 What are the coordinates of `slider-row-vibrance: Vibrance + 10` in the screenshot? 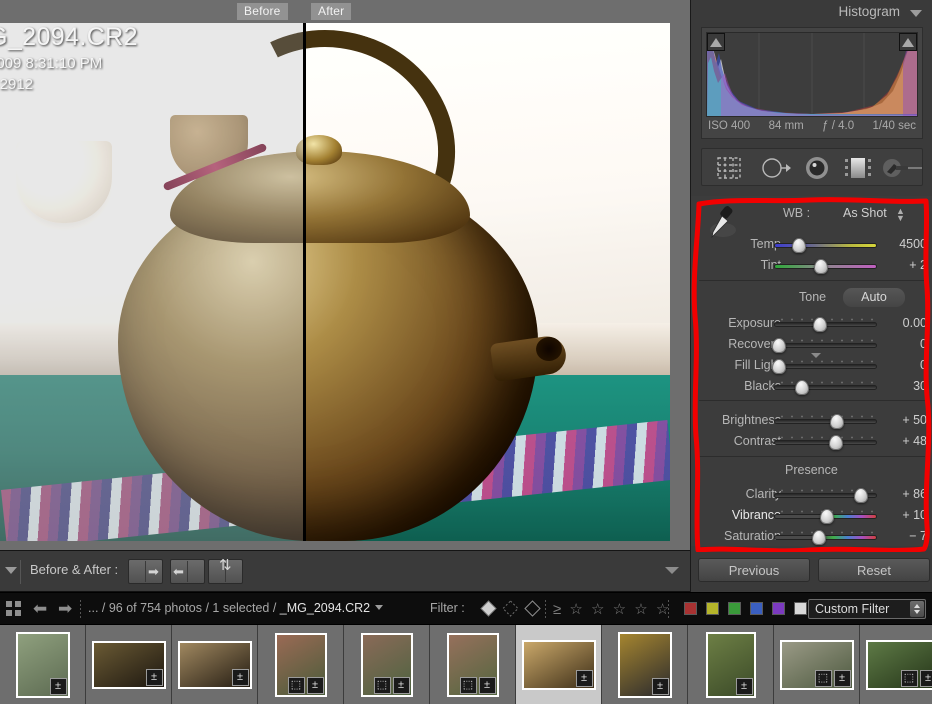 It's located at (811, 515).